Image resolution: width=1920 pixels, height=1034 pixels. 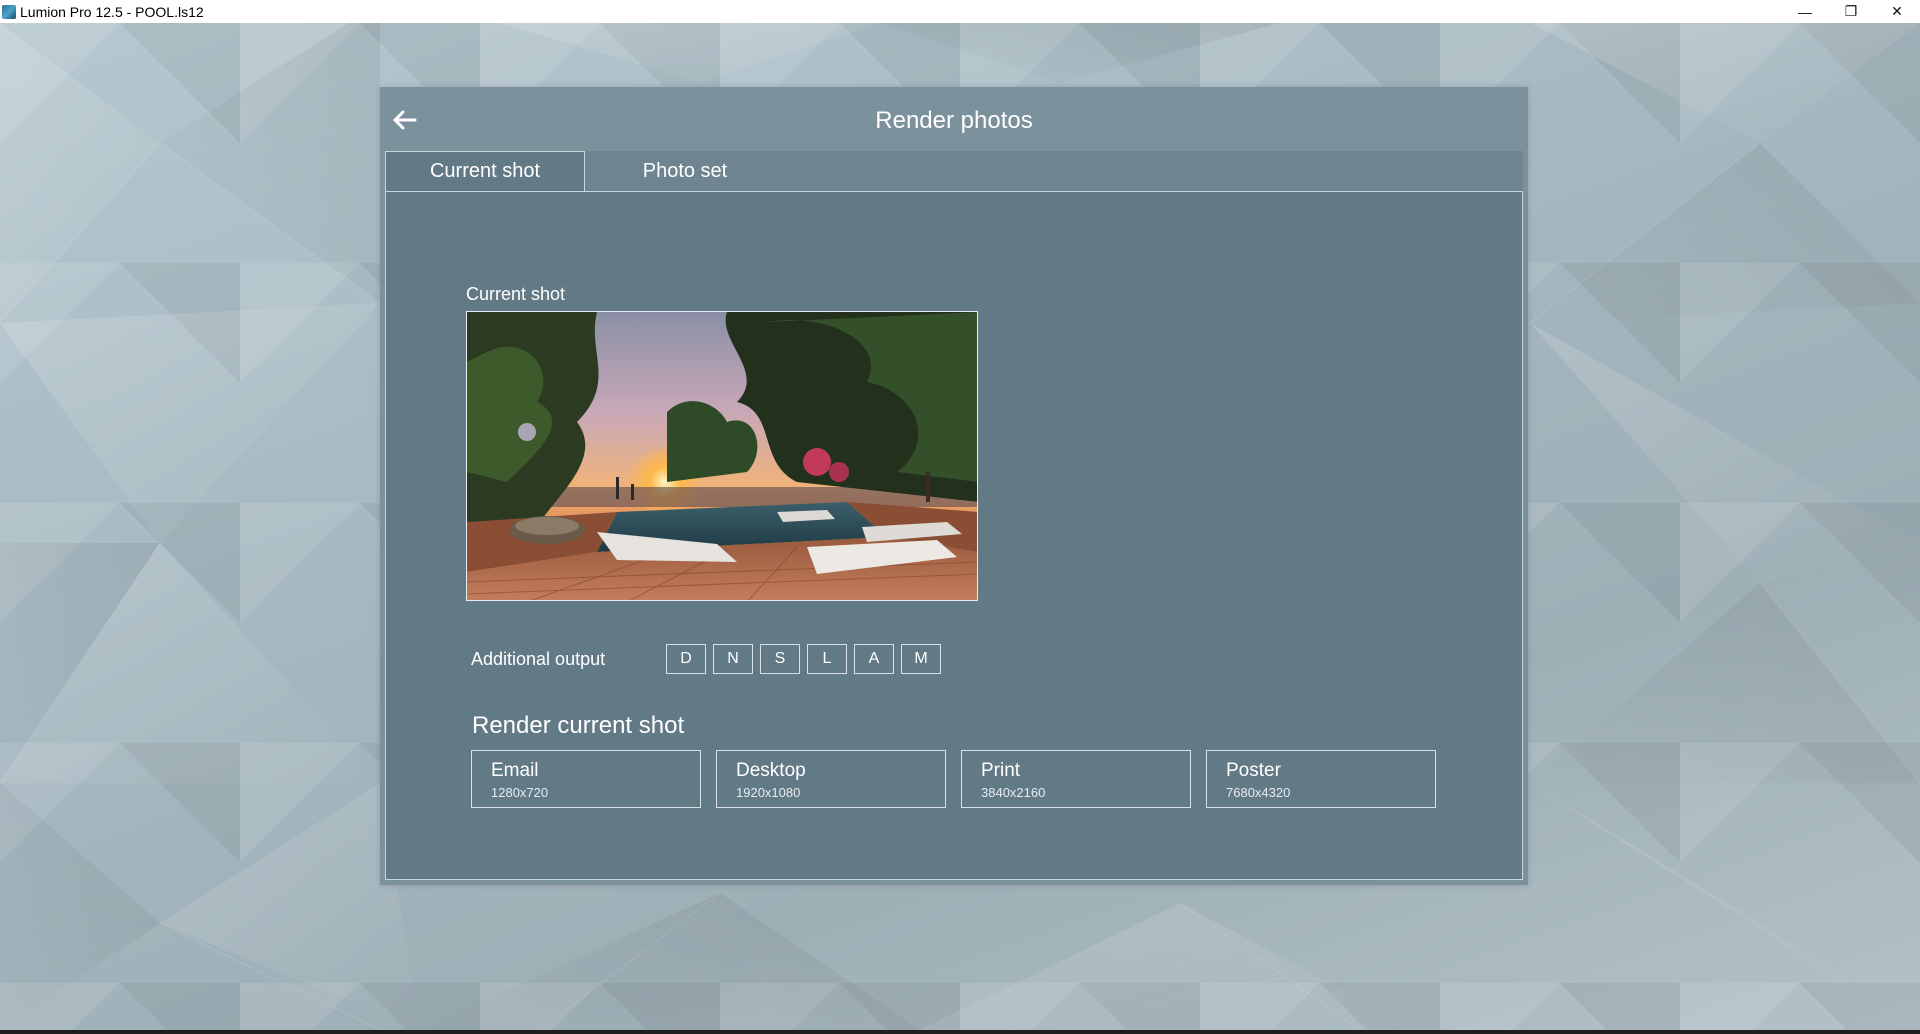 I want to click on resolution-size: 1280x720, so click(x=520, y=792).